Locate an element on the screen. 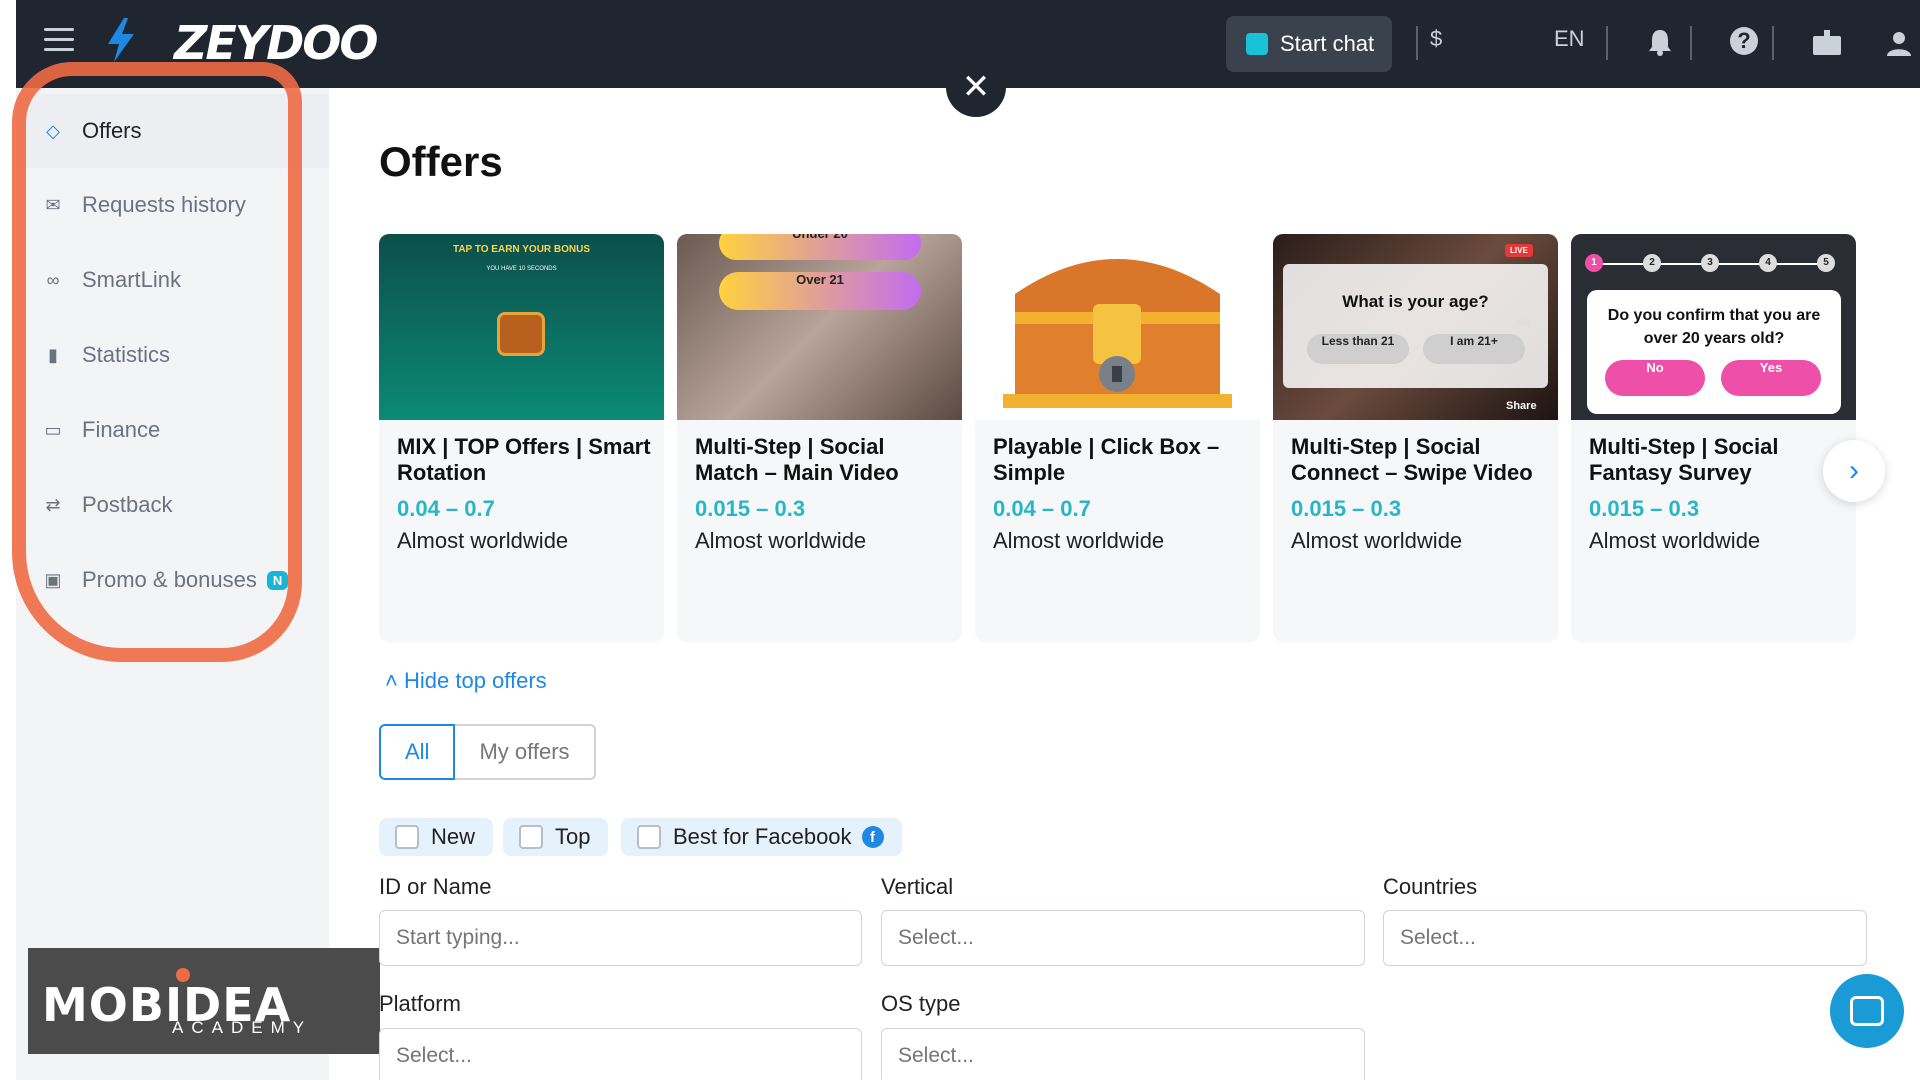 The image size is (1920, 1080). chip-label: Best for Facebook is located at coordinates (762, 836).